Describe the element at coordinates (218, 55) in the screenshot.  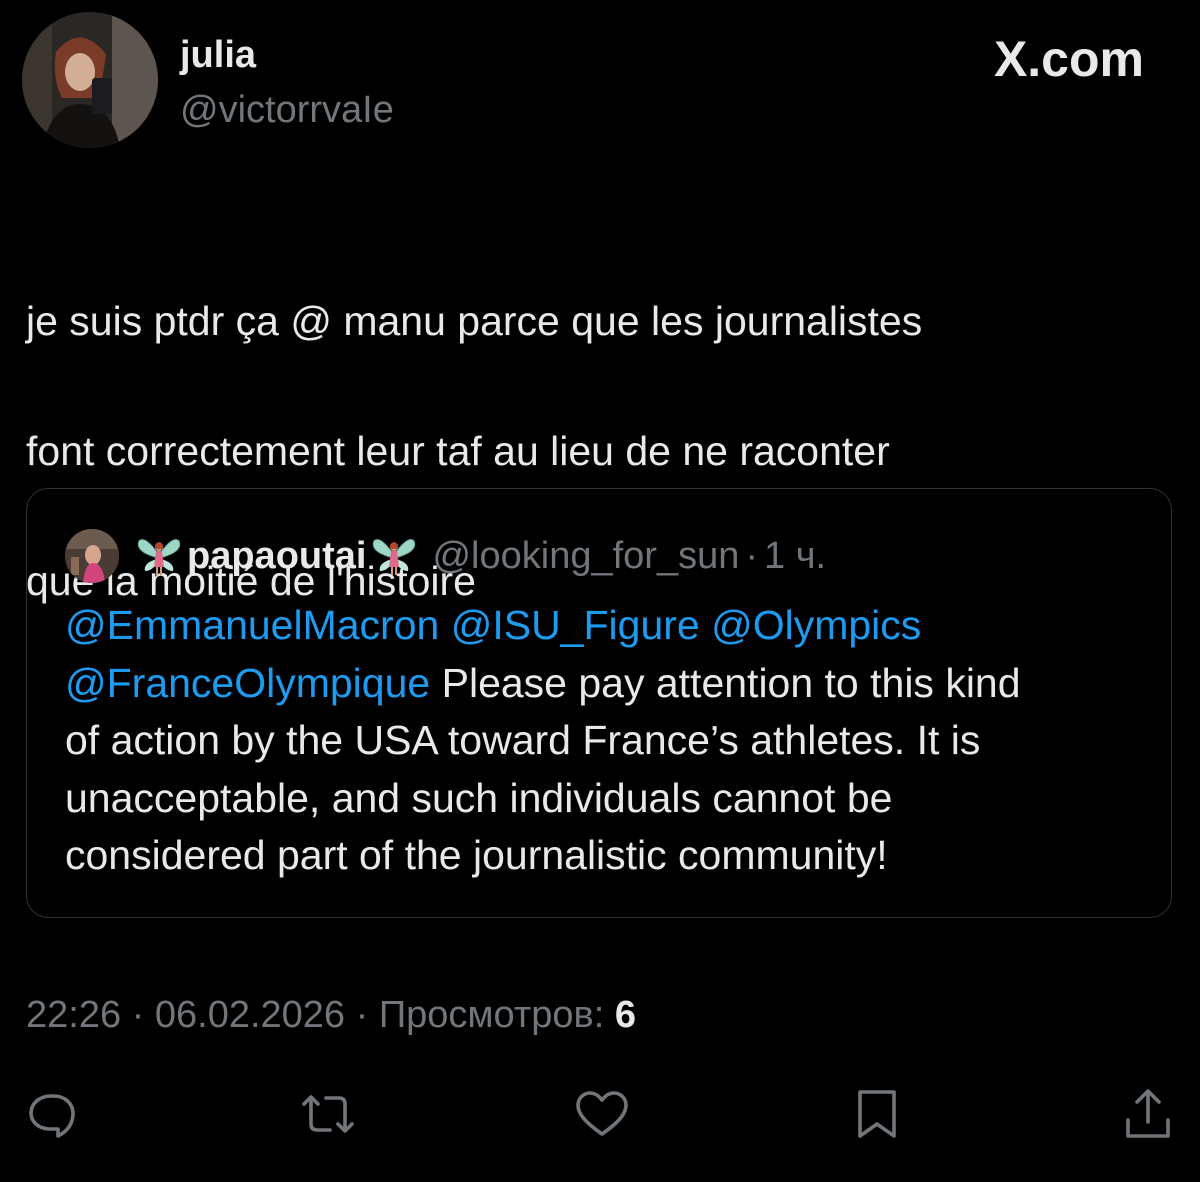
I see `author-name: julia` at that location.